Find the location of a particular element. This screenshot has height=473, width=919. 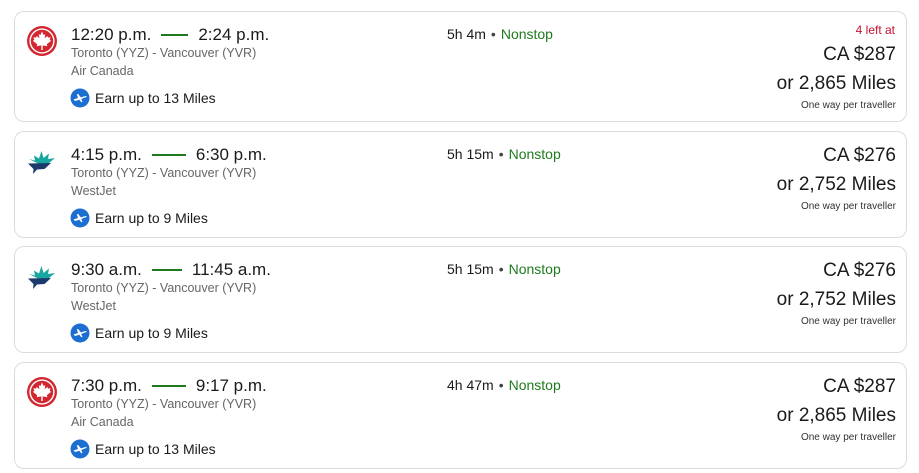

departure-time: 12:20 p.m. is located at coordinates (111, 34).